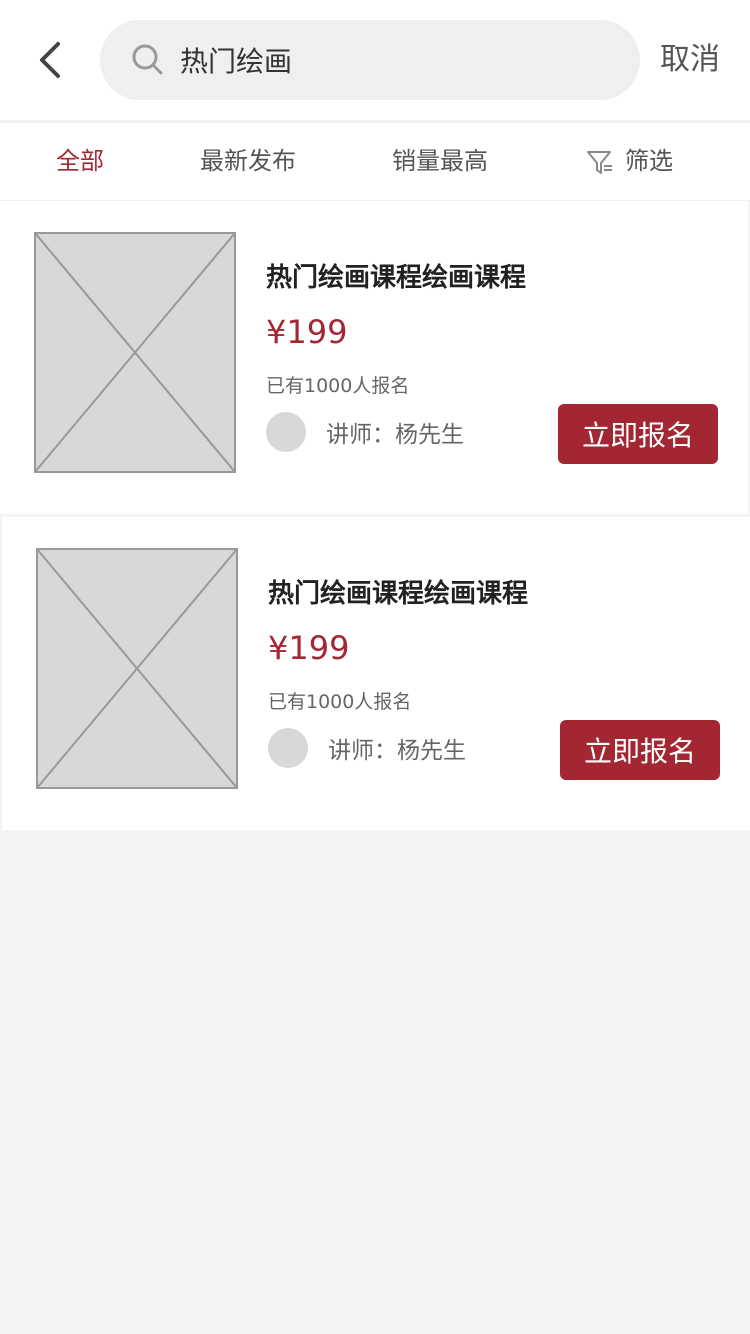 This screenshot has width=750, height=1334. I want to click on back-button, so click(50, 60).